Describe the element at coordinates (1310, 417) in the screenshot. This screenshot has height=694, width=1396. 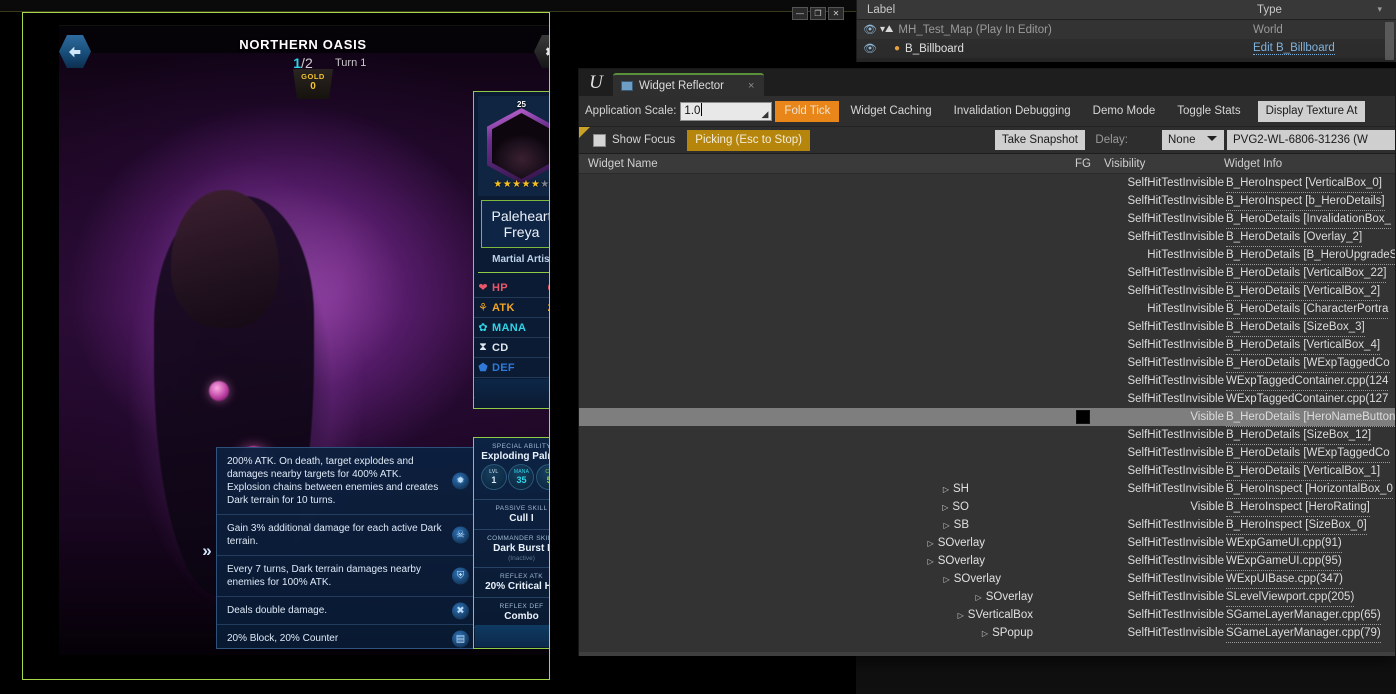
I see `widget-info-link: B_HeroDetails [HeroNameButton` at that location.